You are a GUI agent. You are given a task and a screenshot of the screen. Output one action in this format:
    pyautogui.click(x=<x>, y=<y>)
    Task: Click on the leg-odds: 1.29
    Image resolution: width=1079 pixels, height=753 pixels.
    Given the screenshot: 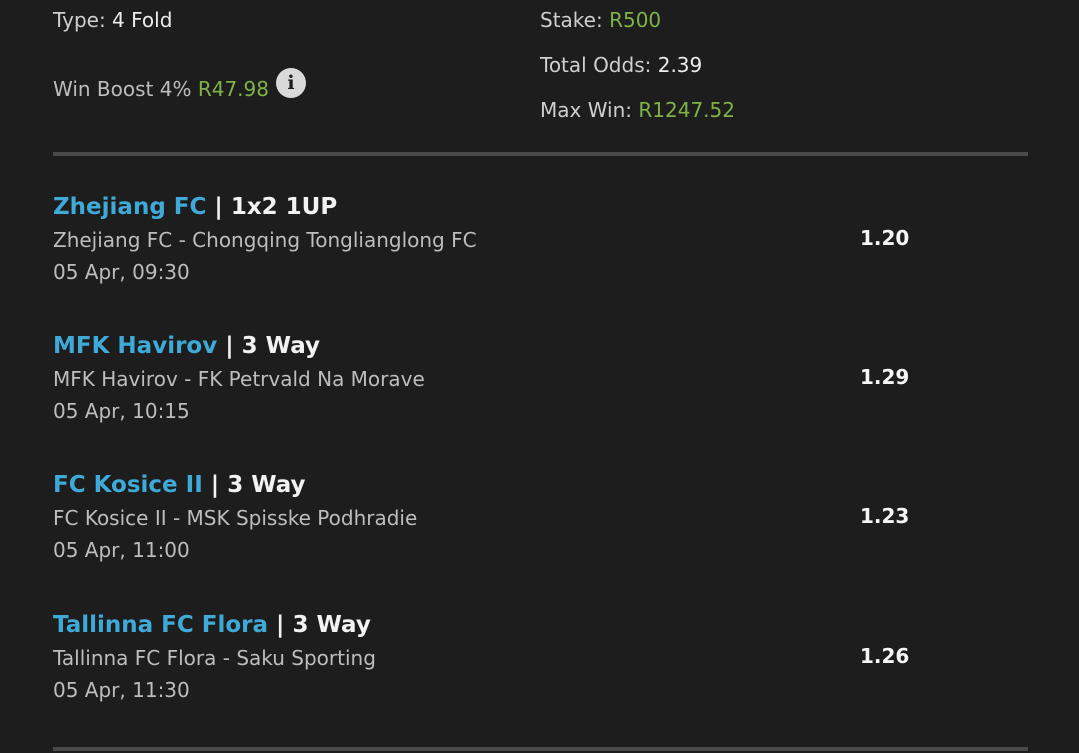 What is the action you would take?
    pyautogui.click(x=885, y=377)
    